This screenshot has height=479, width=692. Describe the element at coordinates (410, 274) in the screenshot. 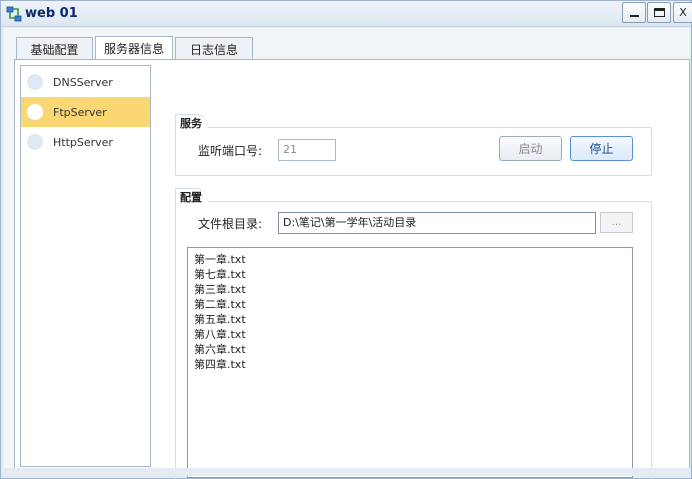

I see `file-list-item: 第七章.txt` at that location.